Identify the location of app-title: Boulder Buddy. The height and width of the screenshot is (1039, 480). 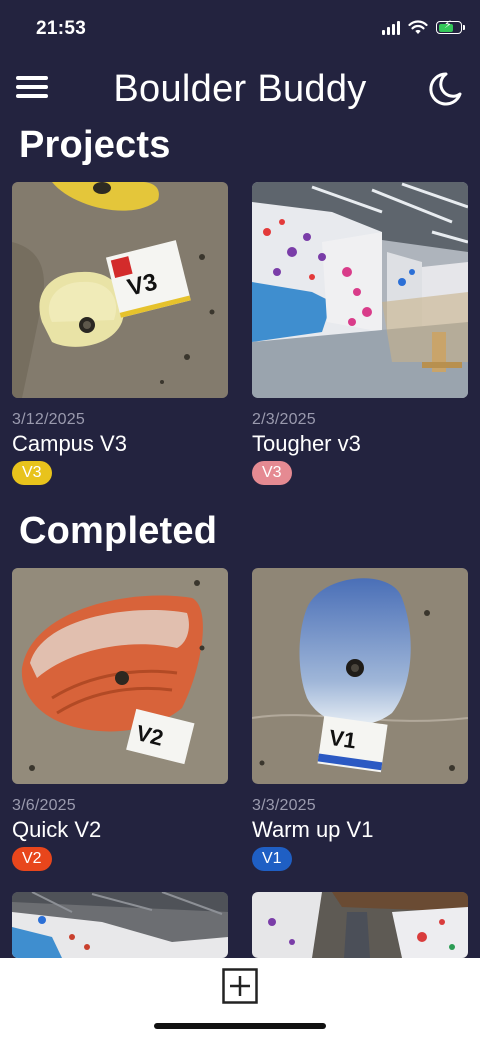
(240, 89).